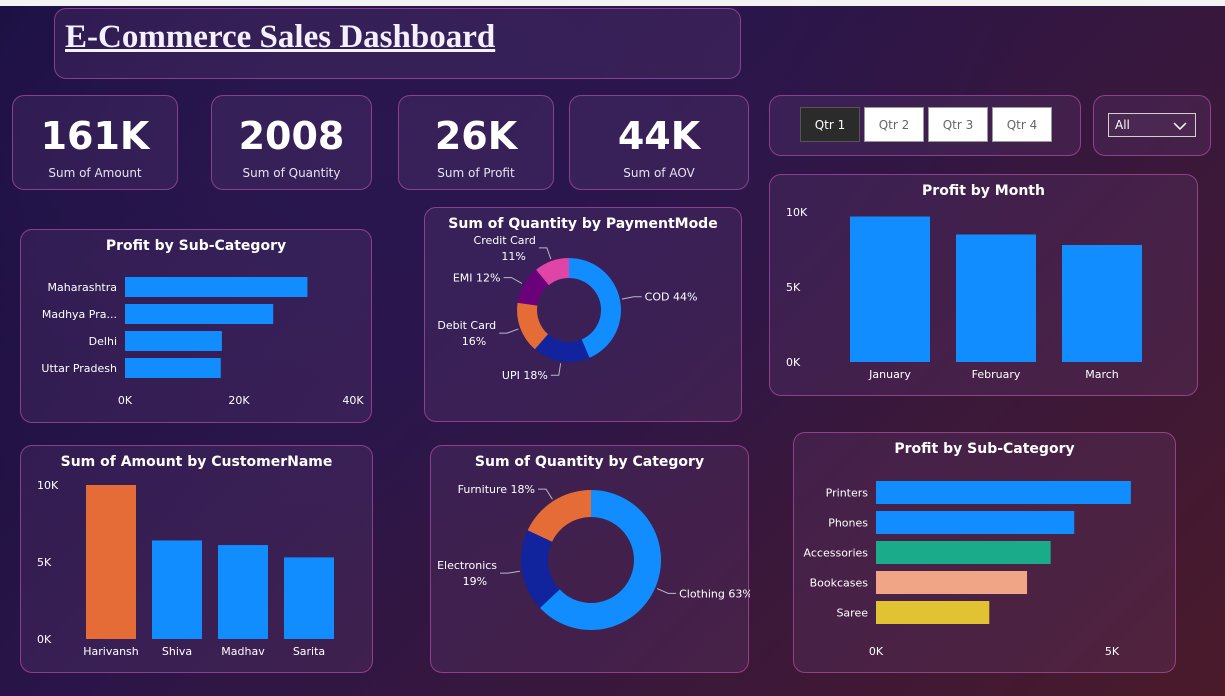  What do you see at coordinates (593, 556) in the screenshot?
I see `chart-canvas: Clothing 63% Electronics 19% Furniture 18%` at bounding box center [593, 556].